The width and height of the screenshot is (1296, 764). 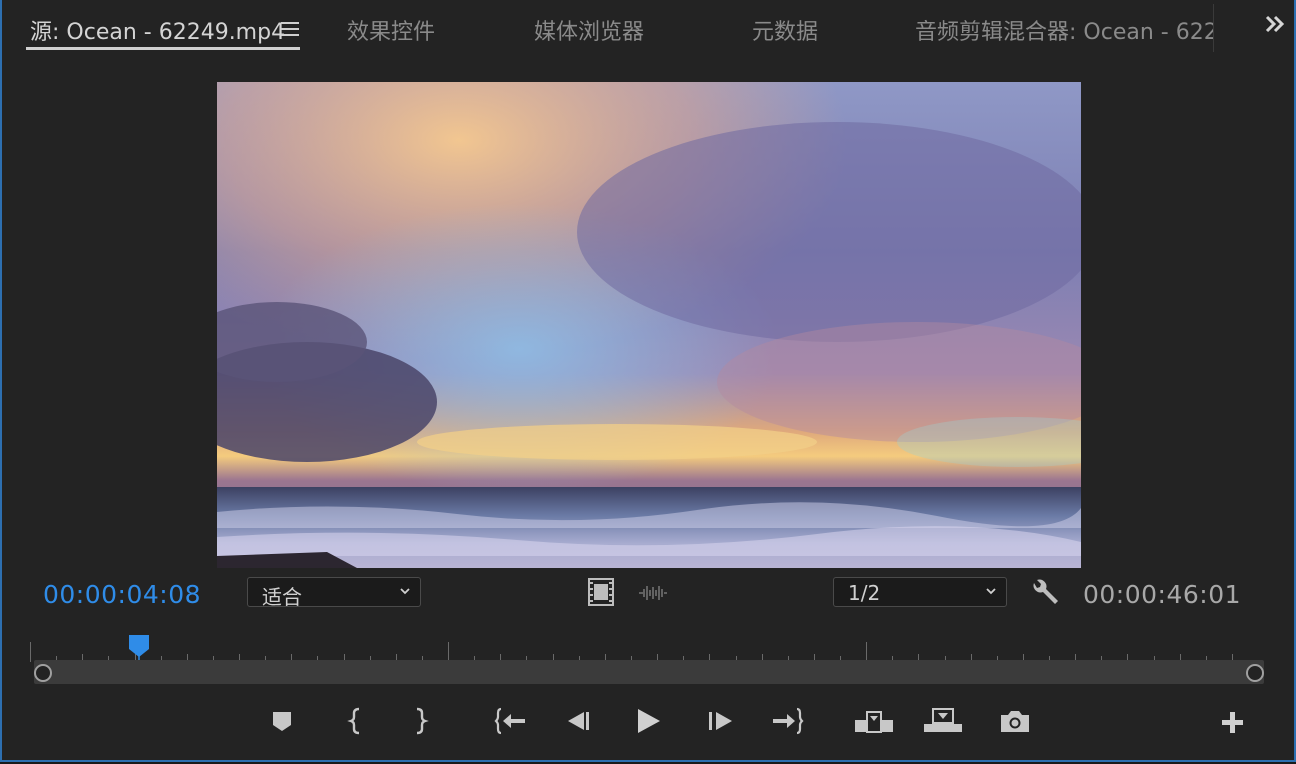 What do you see at coordinates (1045, 595) in the screenshot?
I see `wrench-icon` at bounding box center [1045, 595].